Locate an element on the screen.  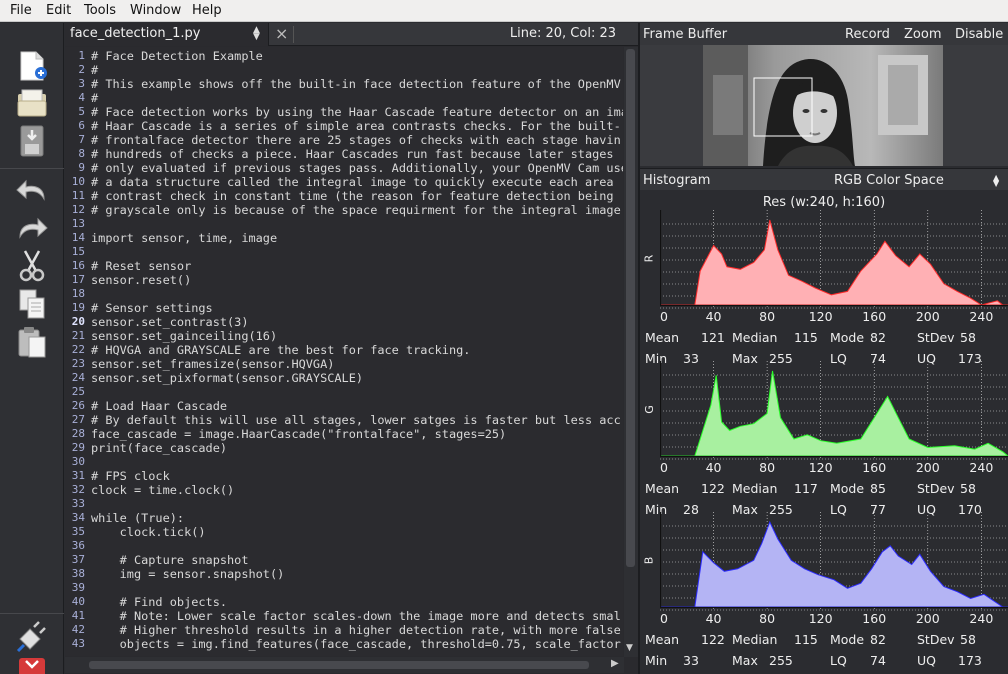
menu-bar: File Edit Tools Window Help is located at coordinates (504, 11).